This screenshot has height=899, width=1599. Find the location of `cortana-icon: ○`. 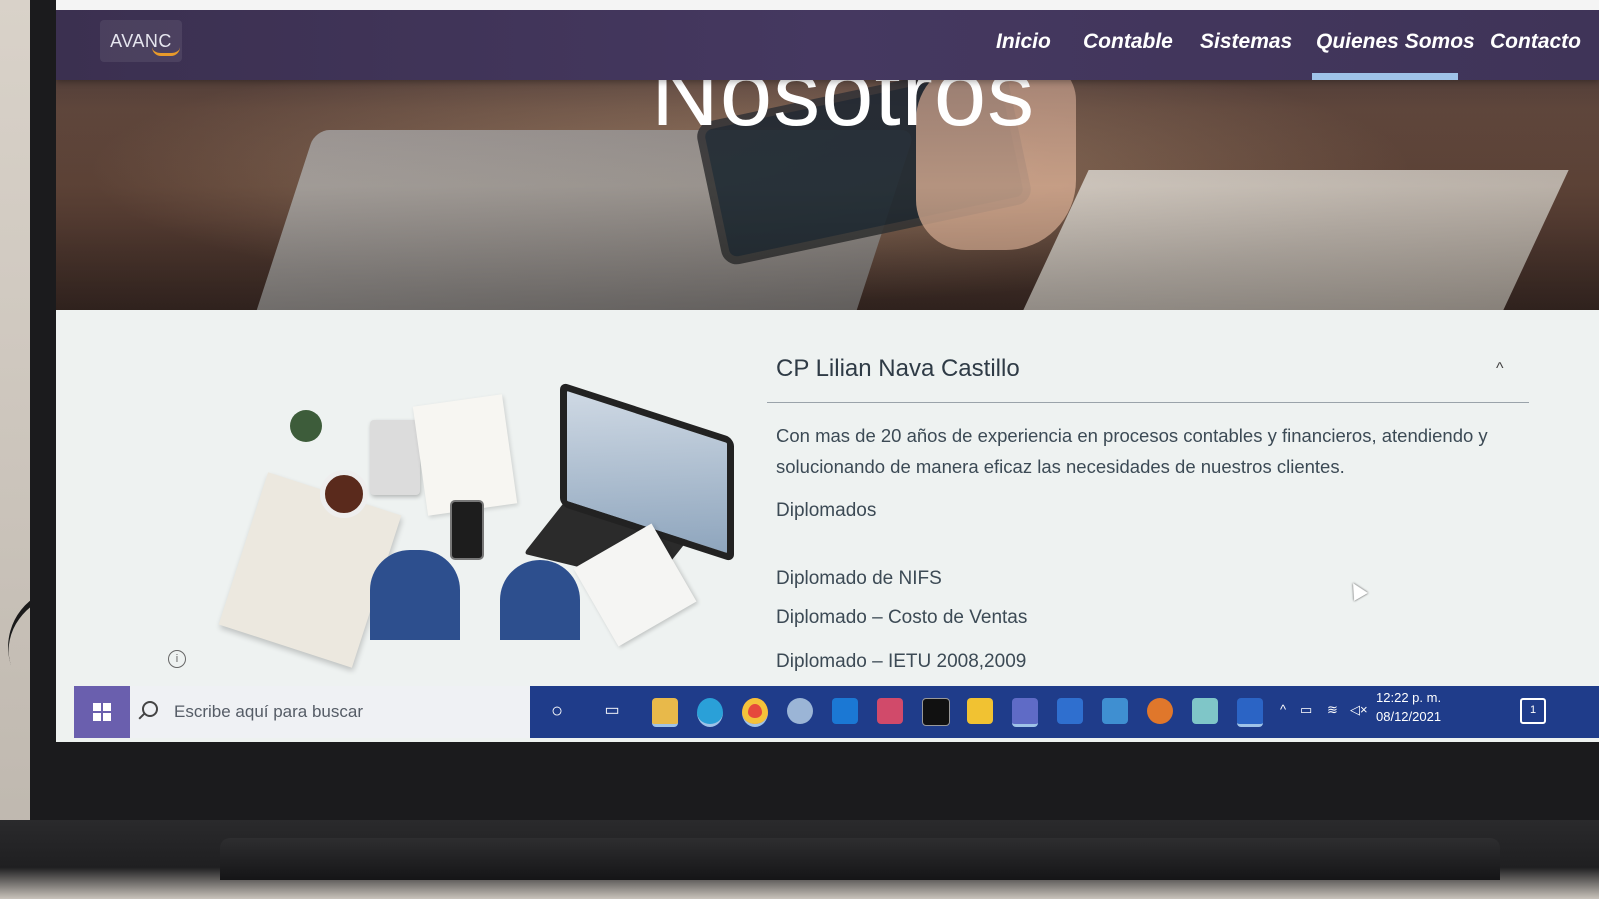

cortana-icon: ○ is located at coordinates (557, 711).